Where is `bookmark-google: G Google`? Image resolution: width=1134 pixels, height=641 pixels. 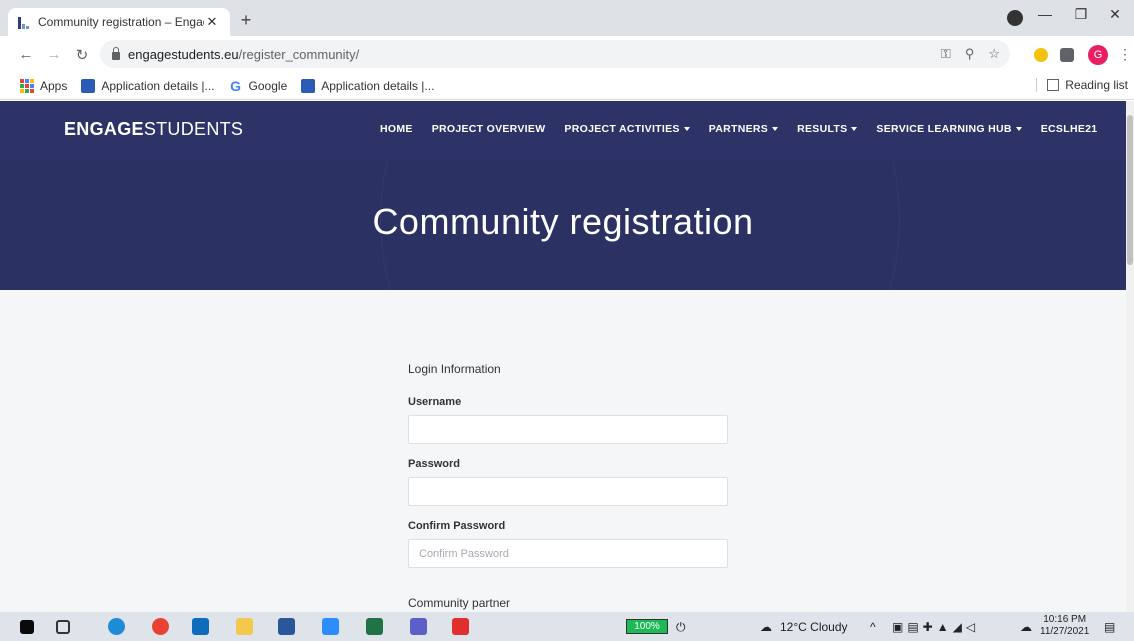
bookmark-google: G Google is located at coordinates (258, 85).